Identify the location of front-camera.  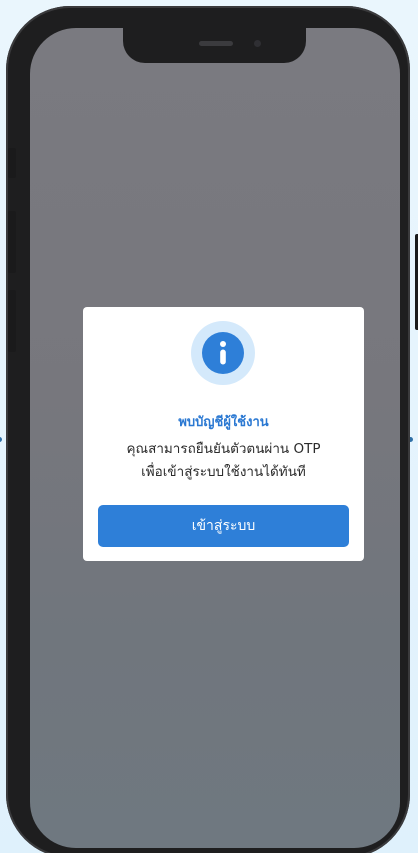
(257, 43).